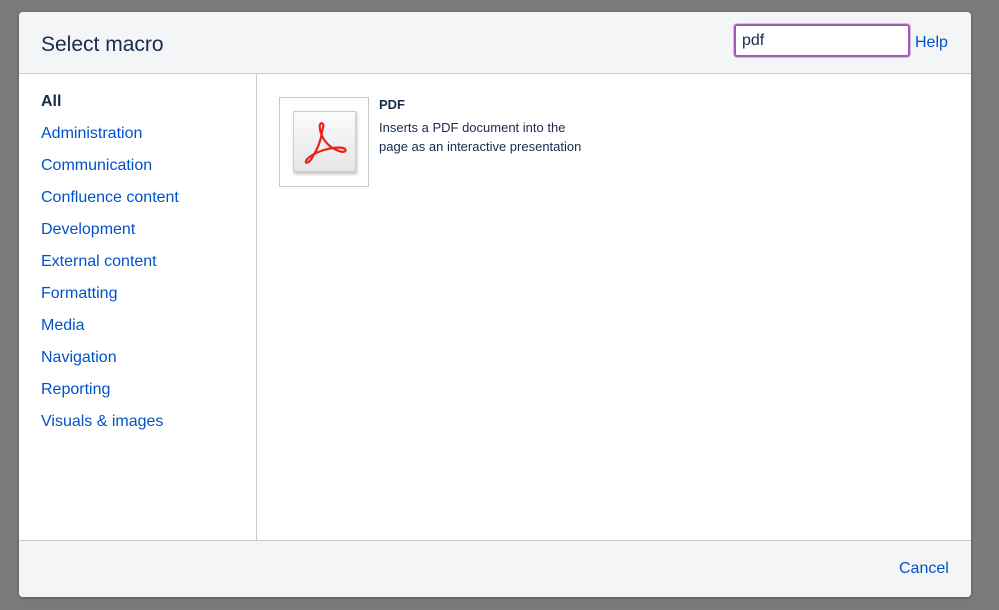  I want to click on pdf-acrobat-icon, so click(324, 141).